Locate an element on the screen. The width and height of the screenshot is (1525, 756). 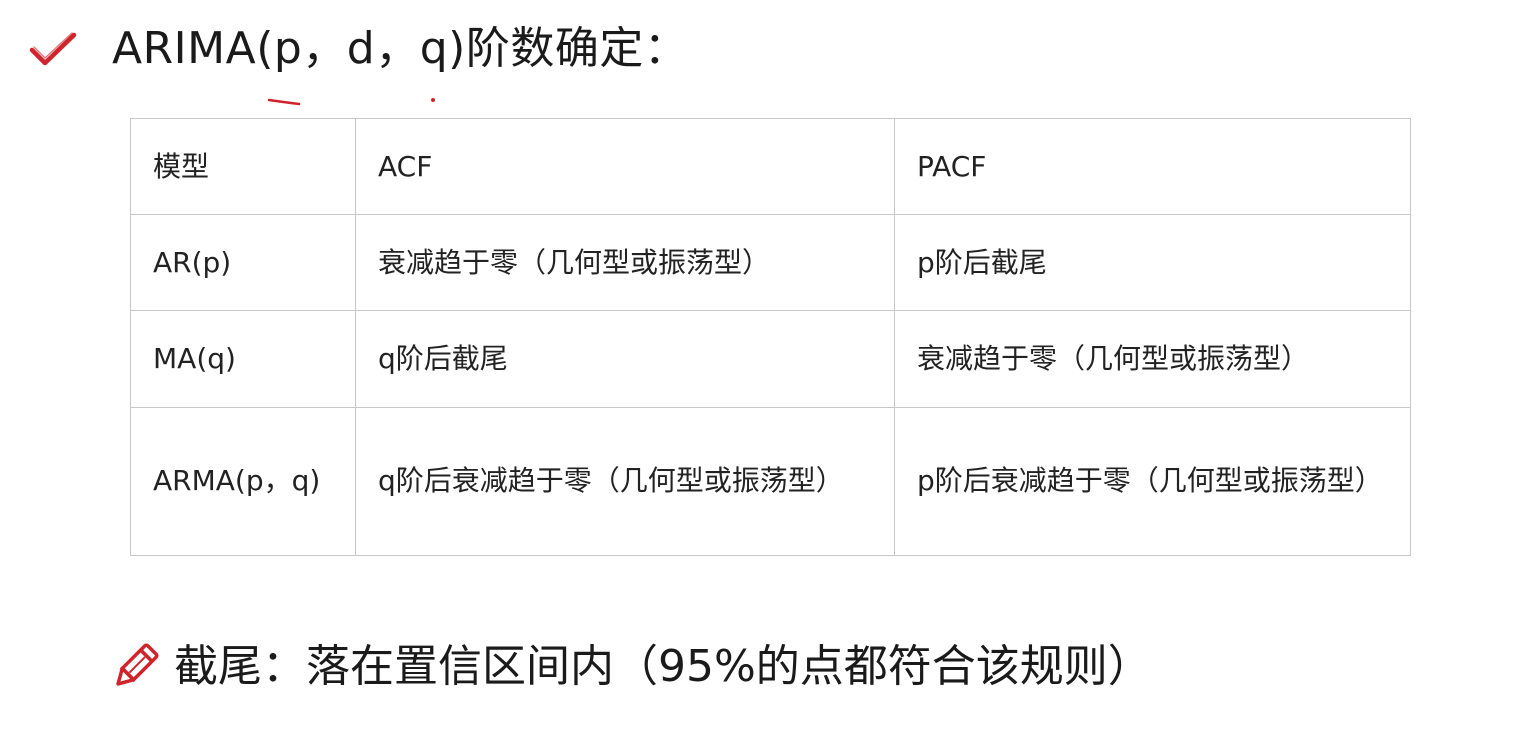
check-icon is located at coordinates (53, 49).